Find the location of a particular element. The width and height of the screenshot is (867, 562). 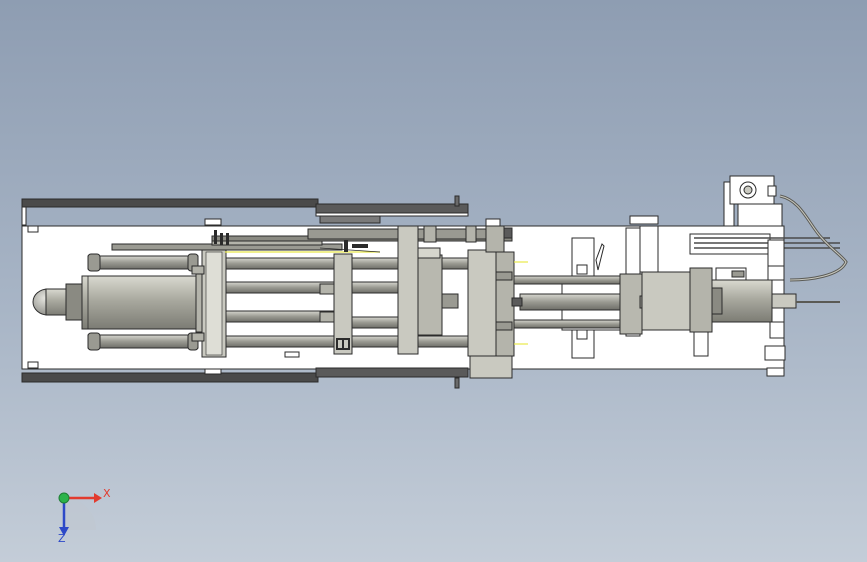

x-axis-label: X is located at coordinates (107, 493).